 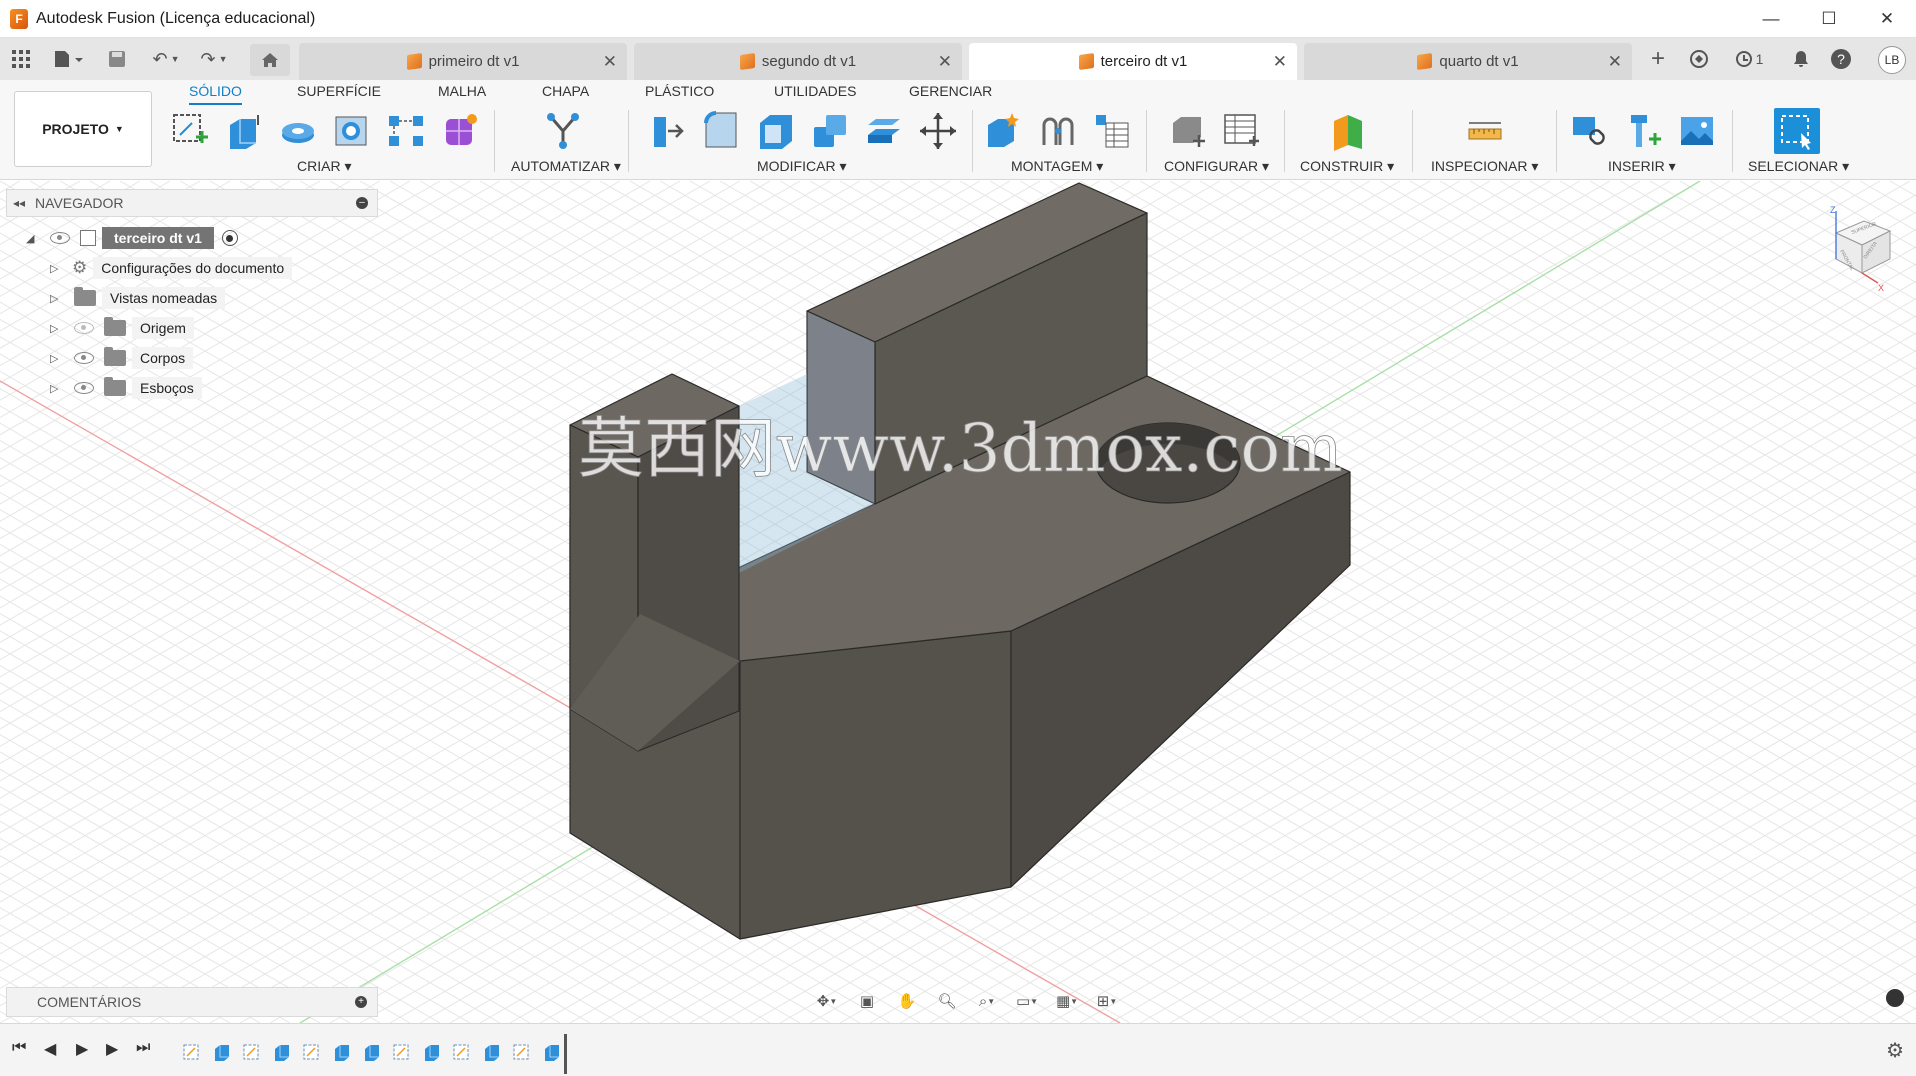 I want to click on timeline-settings-gear-icon: ⚙, so click(x=1895, y=1050).